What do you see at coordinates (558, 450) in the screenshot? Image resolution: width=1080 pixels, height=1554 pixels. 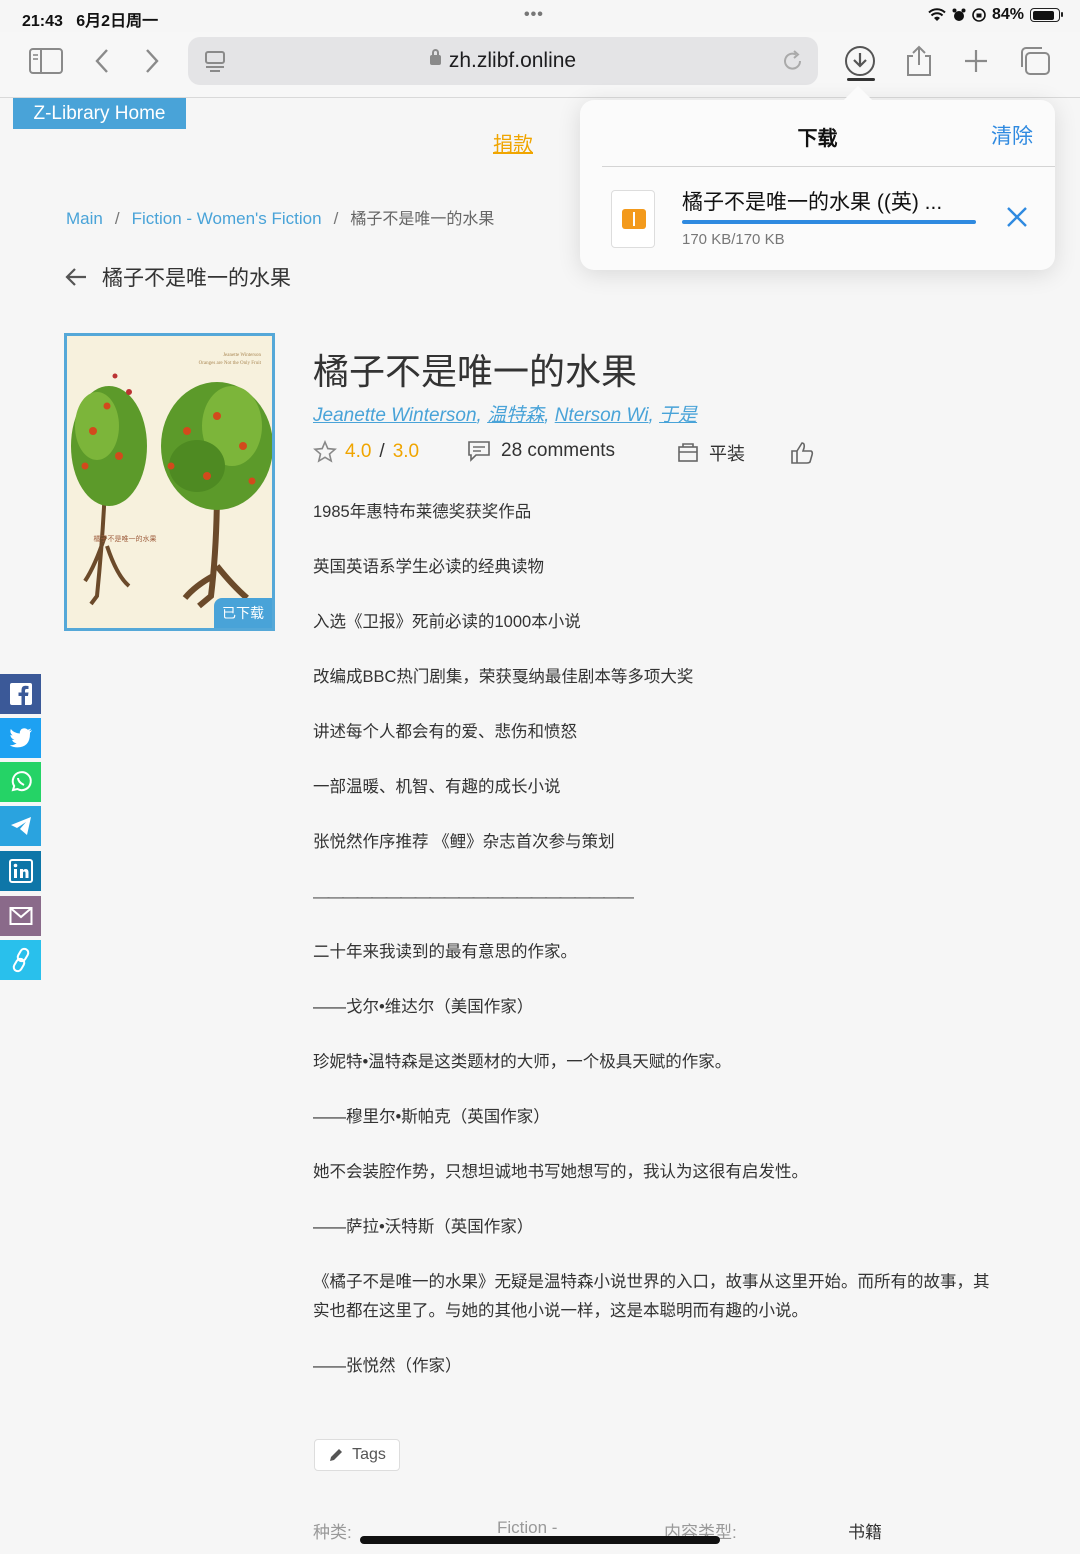 I see `comments-count: 28 comments` at bounding box center [558, 450].